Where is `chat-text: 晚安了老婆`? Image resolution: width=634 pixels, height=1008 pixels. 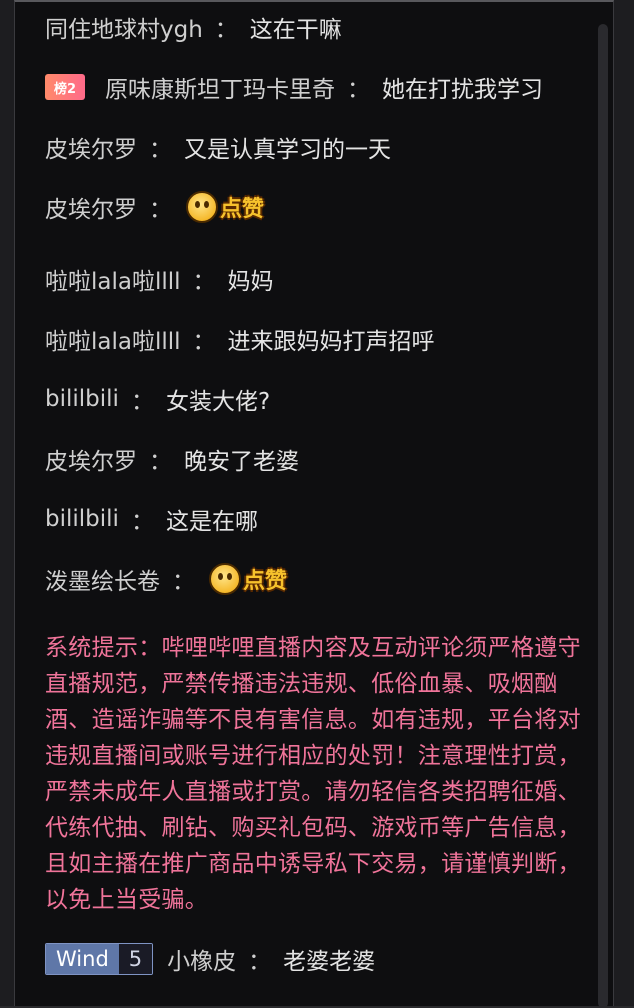 chat-text: 晚安了老婆 is located at coordinates (241, 462).